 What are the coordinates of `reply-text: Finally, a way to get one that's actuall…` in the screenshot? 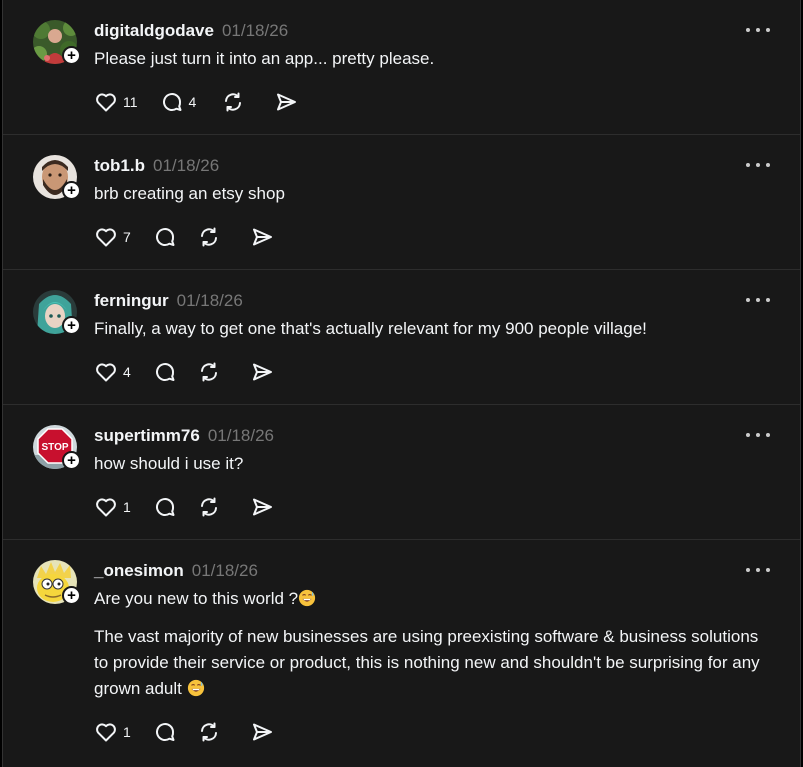 It's located at (370, 328).